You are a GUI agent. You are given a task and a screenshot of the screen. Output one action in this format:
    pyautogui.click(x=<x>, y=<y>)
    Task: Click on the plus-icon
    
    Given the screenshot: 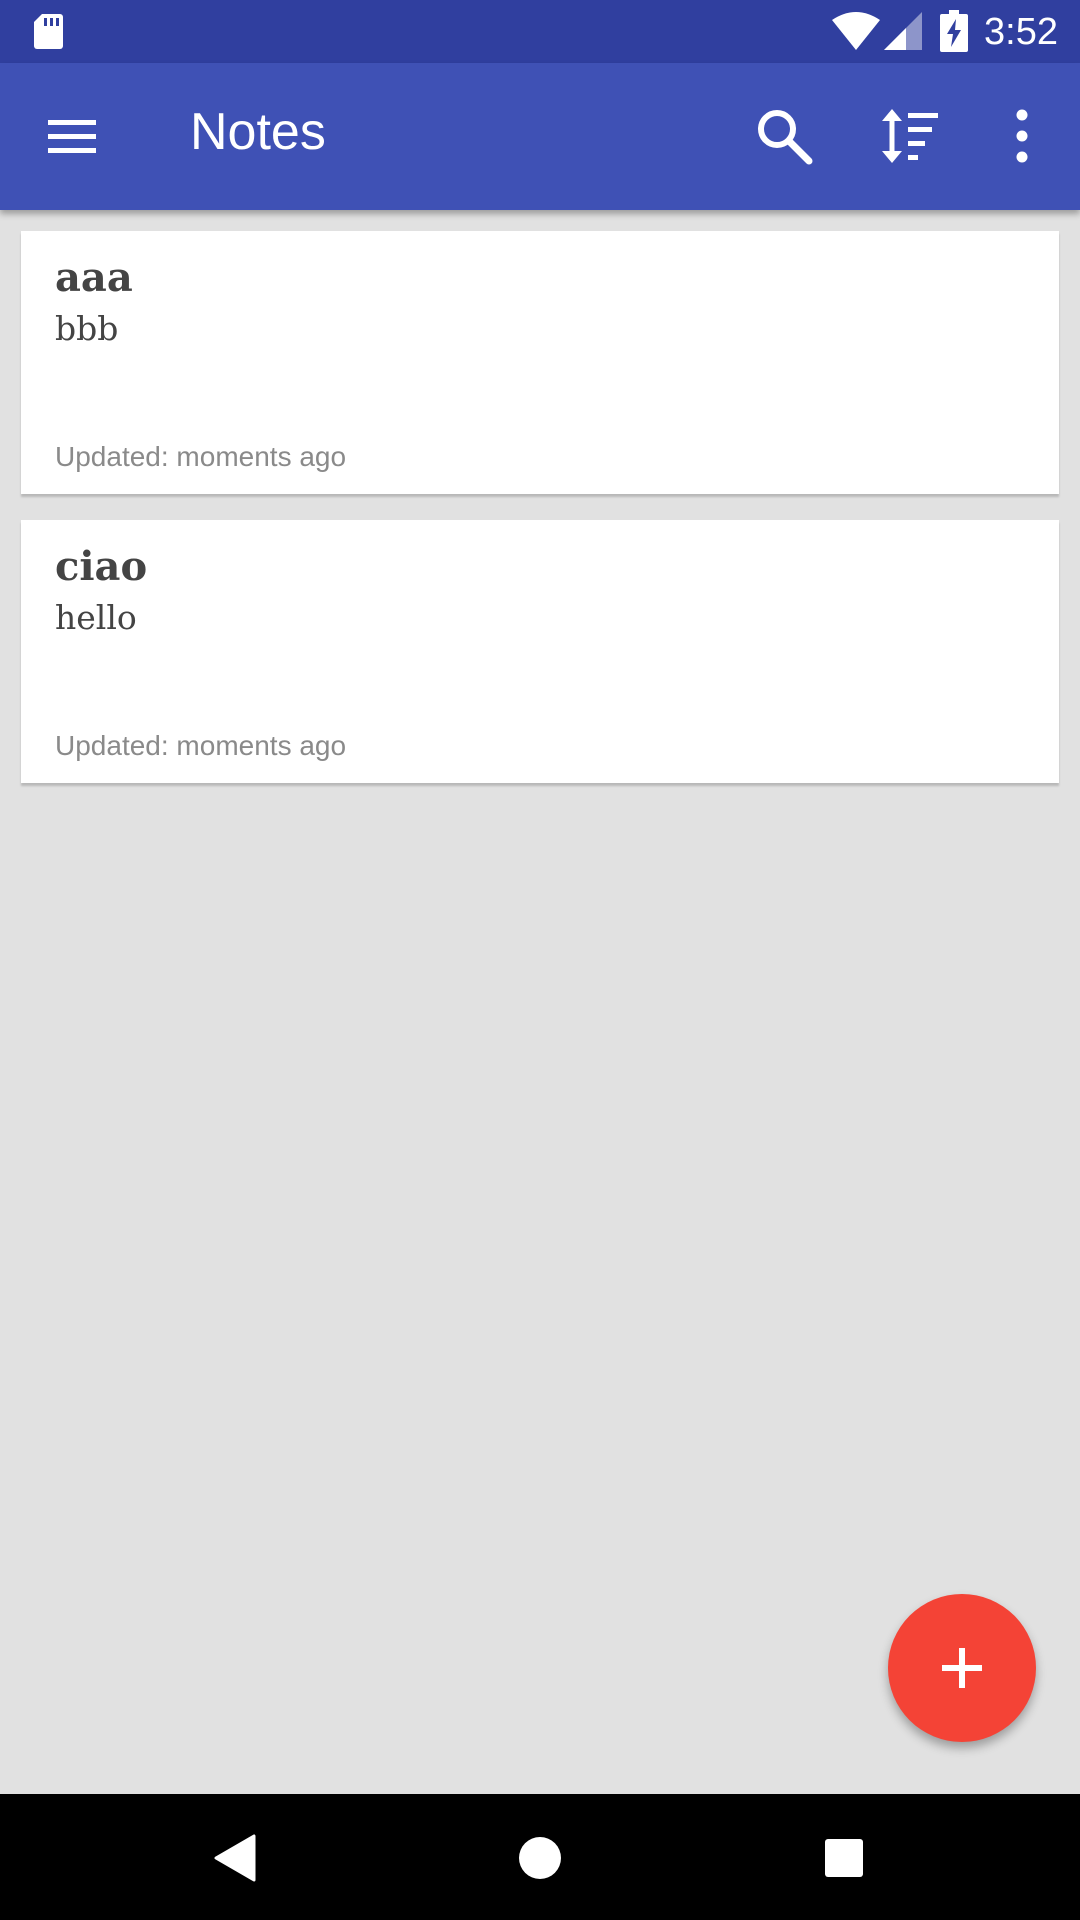 What is the action you would take?
    pyautogui.click(x=962, y=1668)
    